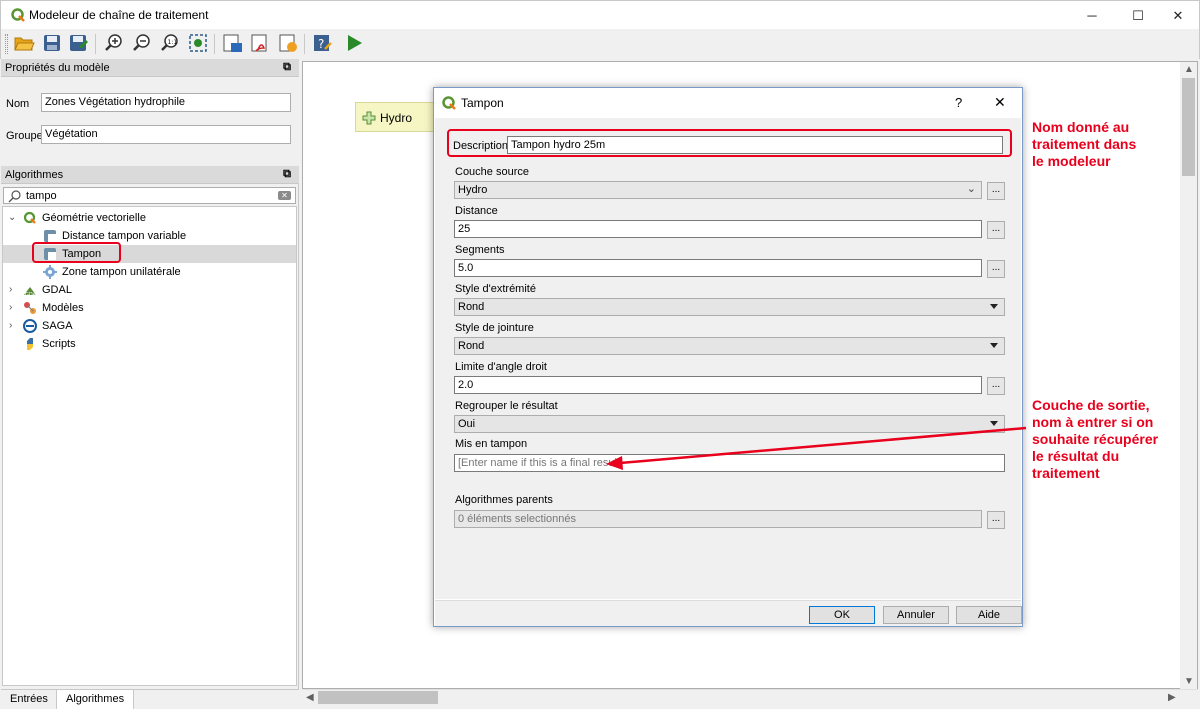  What do you see at coordinates (816, 448) in the screenshot?
I see `annotation-arrow` at bounding box center [816, 448].